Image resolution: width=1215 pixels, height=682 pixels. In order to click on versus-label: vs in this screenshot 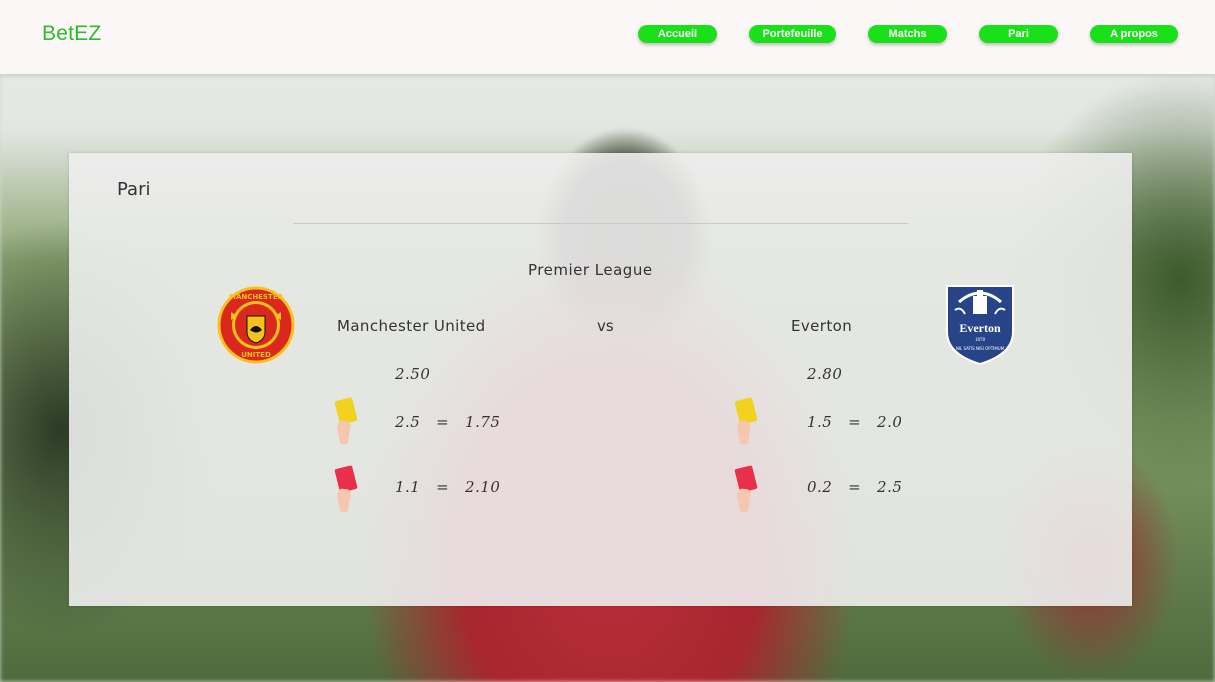, I will do `click(605, 326)`.